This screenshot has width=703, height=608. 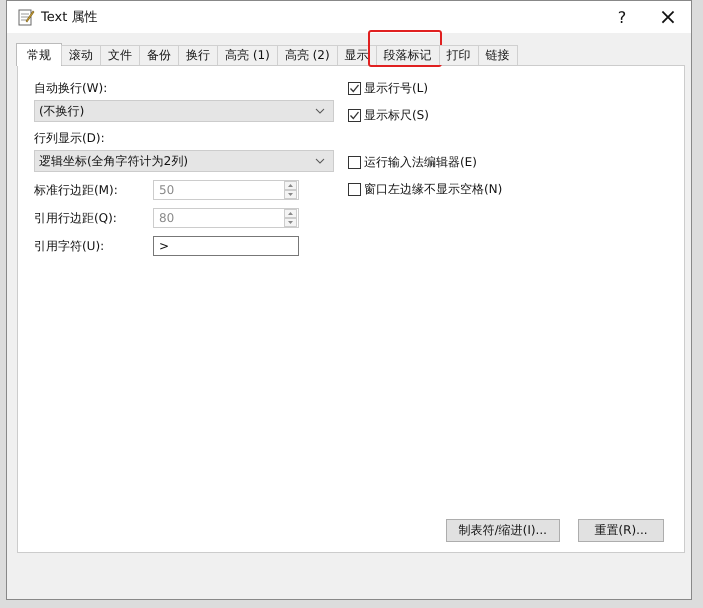 I want to click on tab: 常规, so click(x=39, y=54).